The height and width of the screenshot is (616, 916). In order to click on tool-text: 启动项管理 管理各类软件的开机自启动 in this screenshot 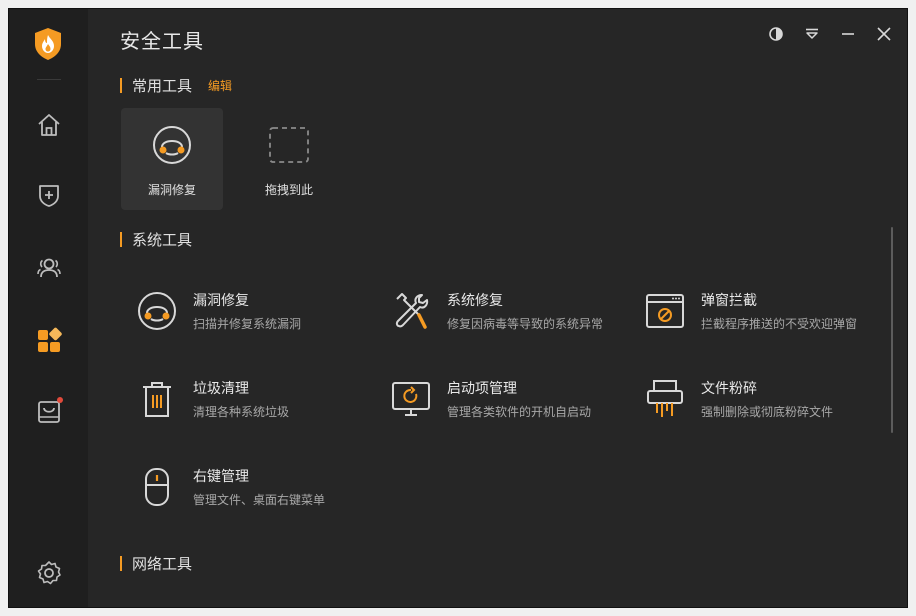, I will do `click(519, 399)`.